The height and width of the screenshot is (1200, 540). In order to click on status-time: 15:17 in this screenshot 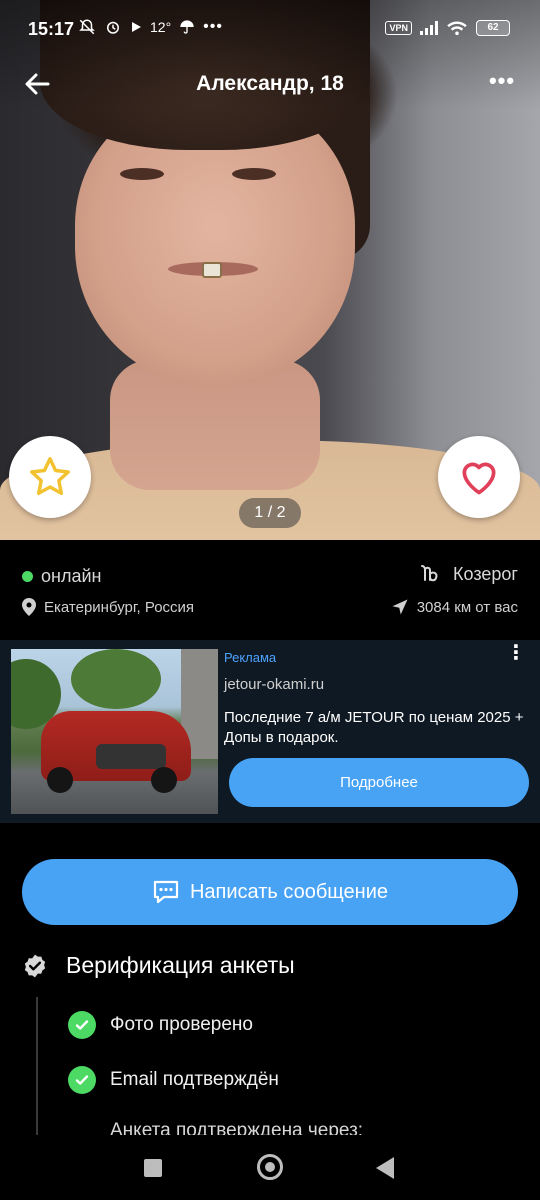, I will do `click(51, 29)`.